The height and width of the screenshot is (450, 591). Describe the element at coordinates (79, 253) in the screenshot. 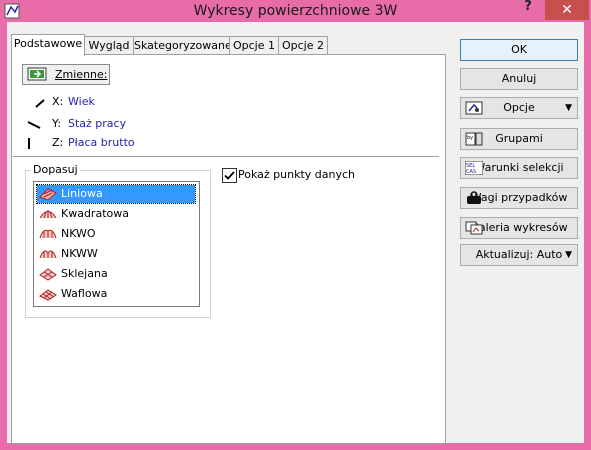

I see `fit-item-label: NKWW` at that location.